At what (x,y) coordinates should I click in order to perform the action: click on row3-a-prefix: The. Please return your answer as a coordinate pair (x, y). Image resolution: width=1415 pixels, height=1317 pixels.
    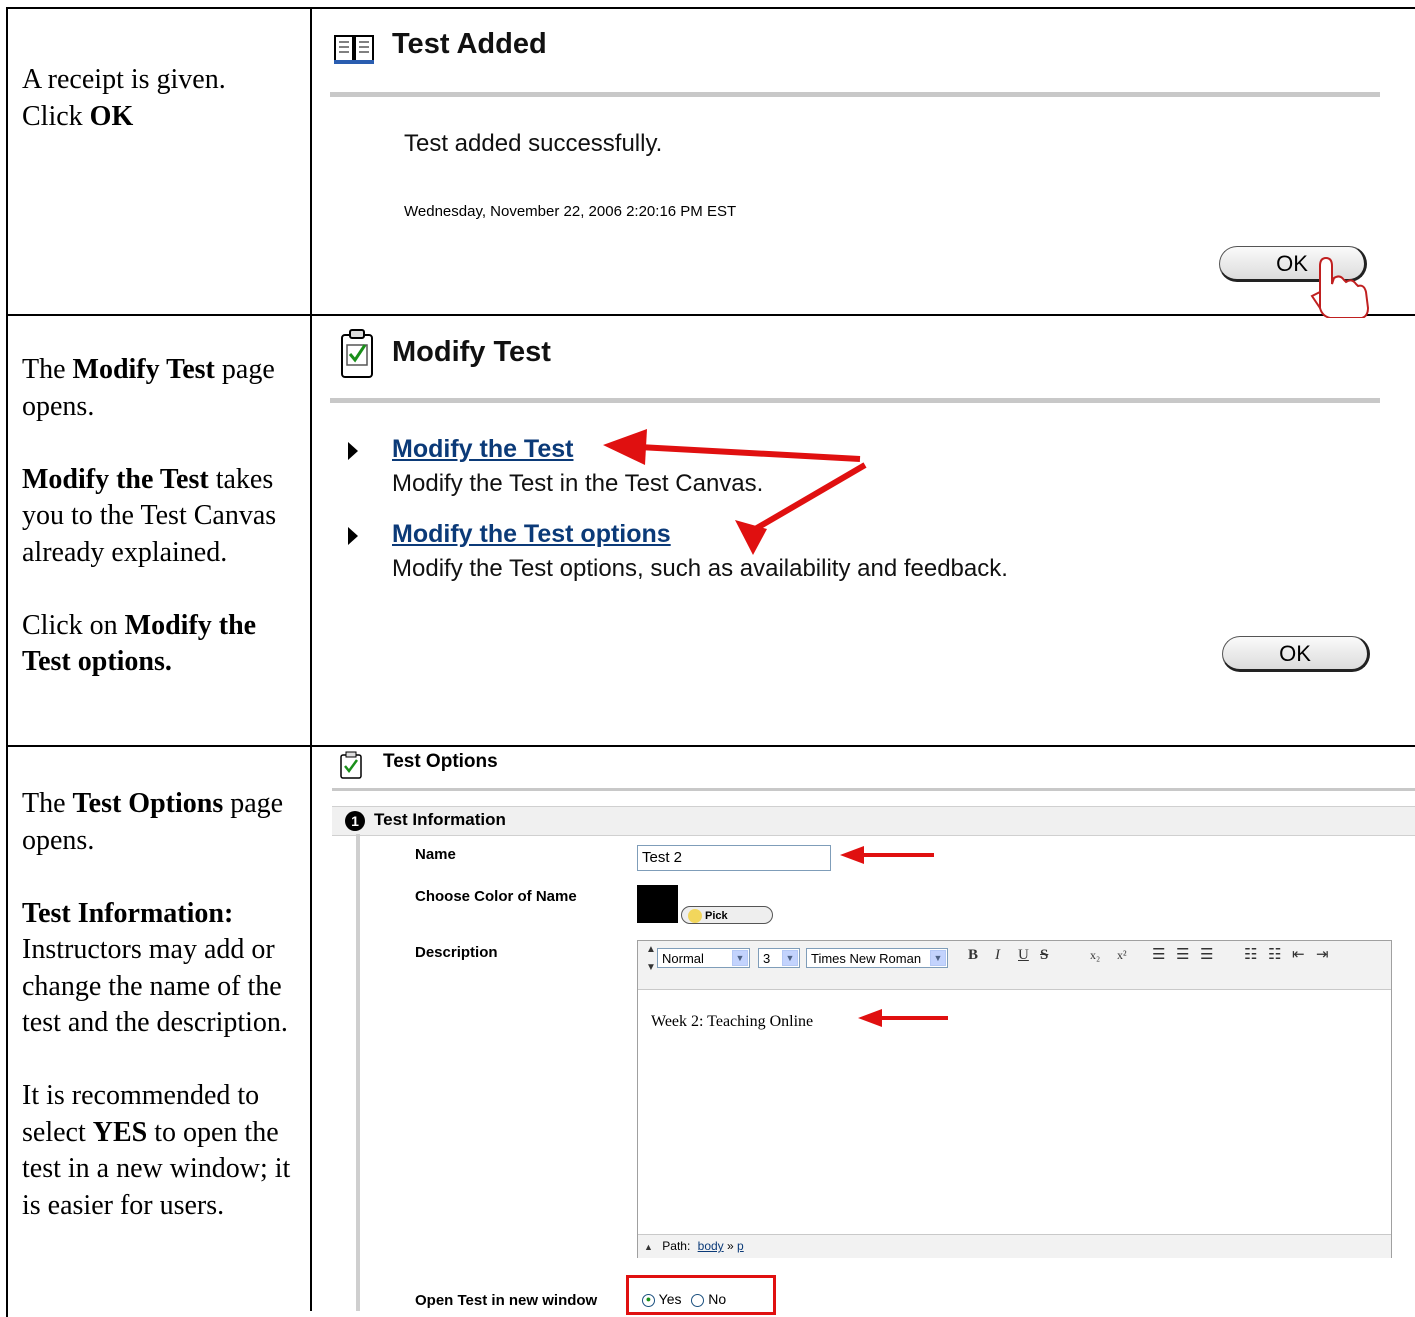
    Looking at the image, I should click on (47, 803).